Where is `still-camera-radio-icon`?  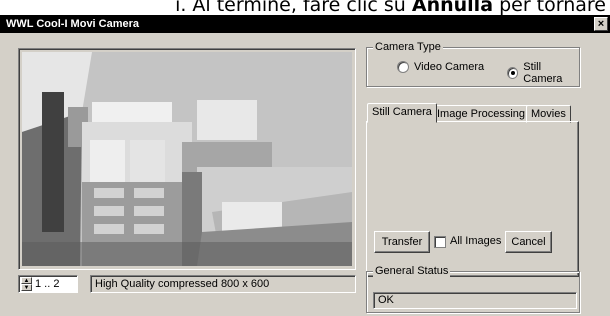
still-camera-radio-icon is located at coordinates (513, 73).